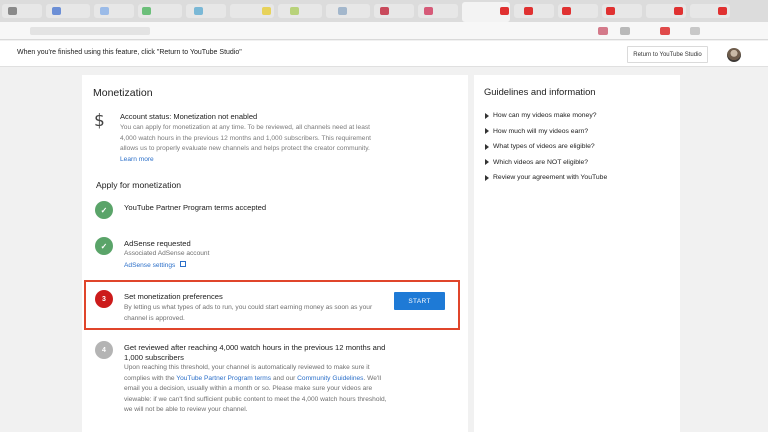 This screenshot has height=432, width=768. Describe the element at coordinates (149, 265) in the screenshot. I see `adsense-settings-link: AdSense settings` at that location.